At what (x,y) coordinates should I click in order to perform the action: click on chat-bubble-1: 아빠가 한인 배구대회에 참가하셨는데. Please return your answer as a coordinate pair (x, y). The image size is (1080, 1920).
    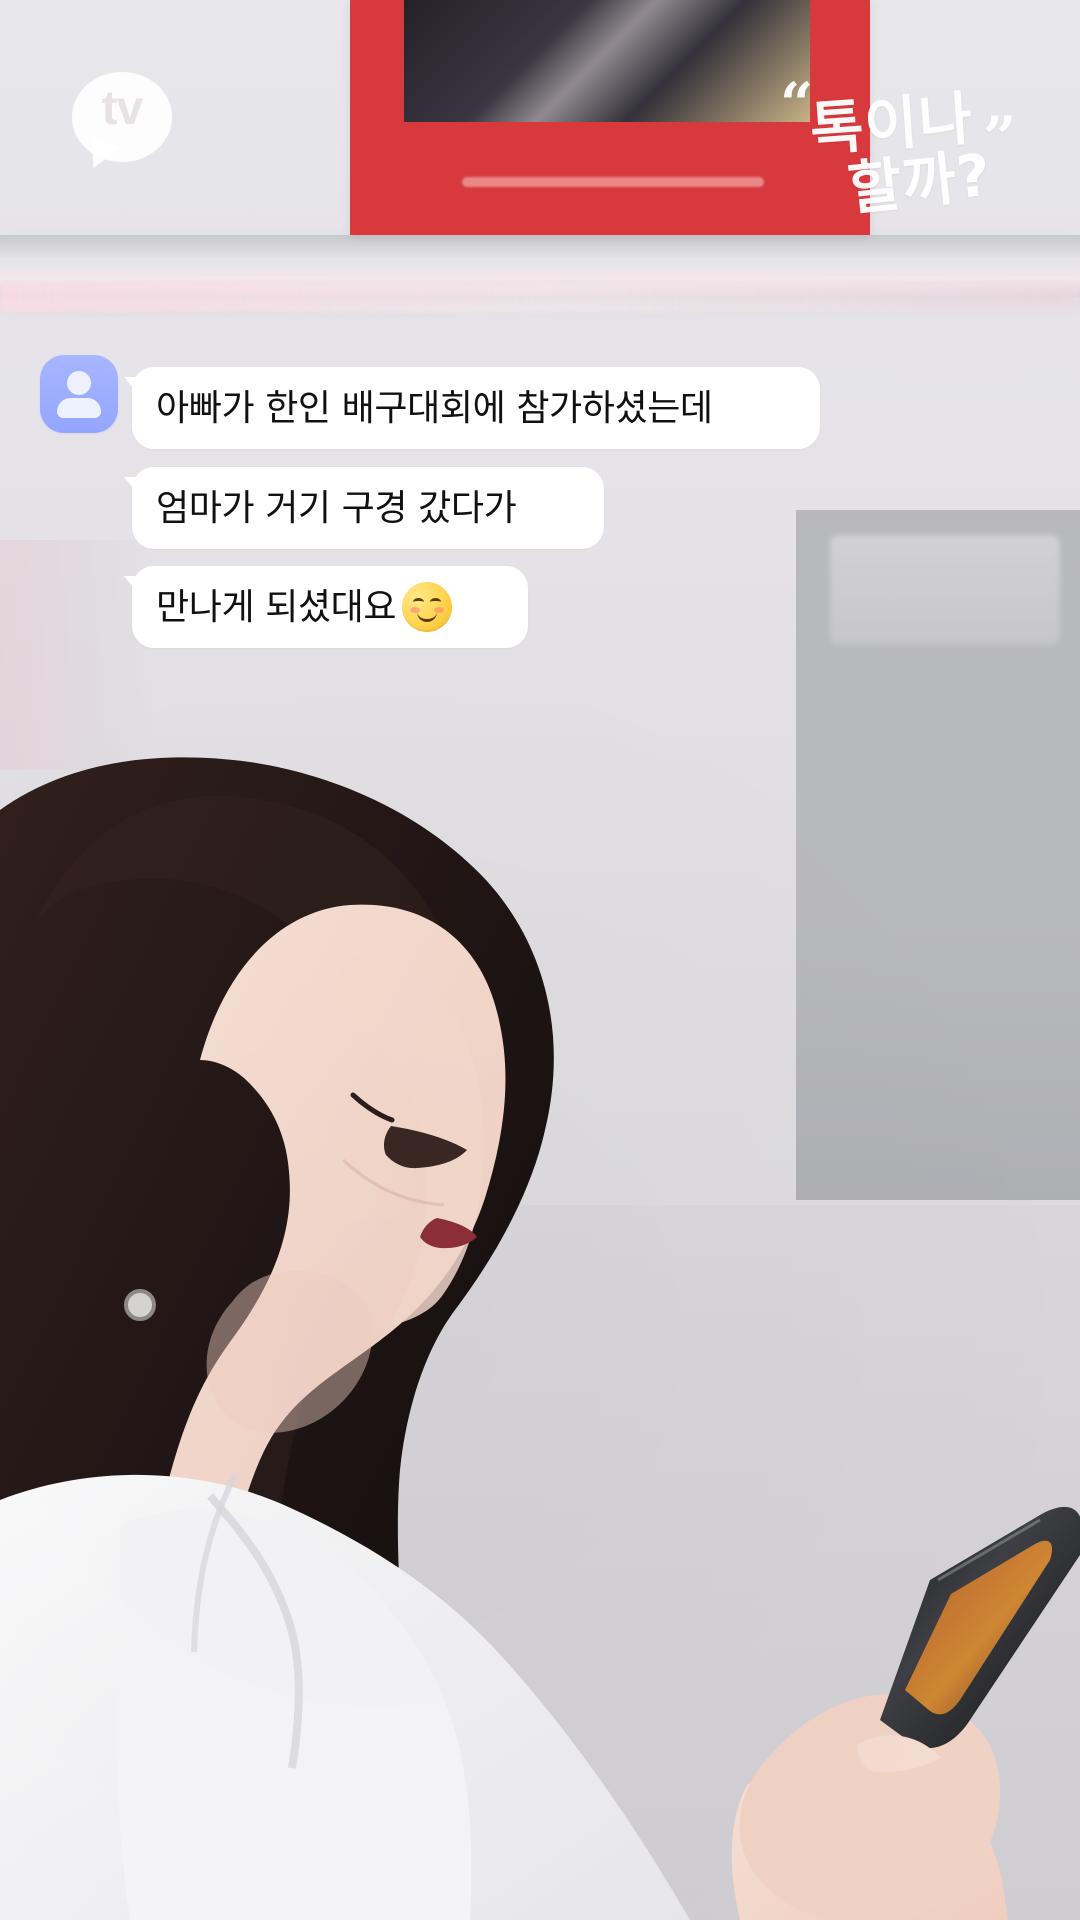
    Looking at the image, I should click on (476, 408).